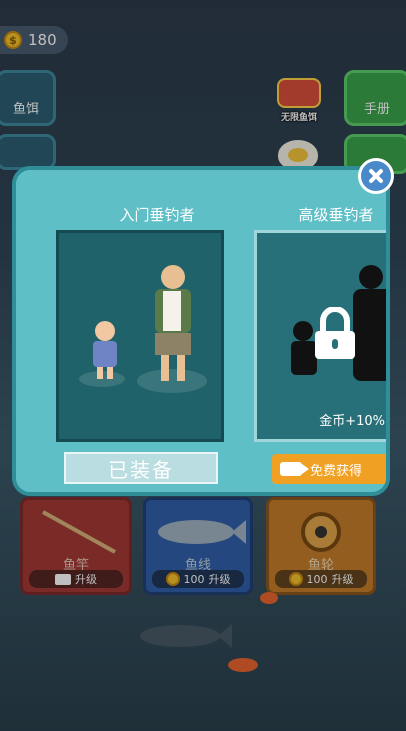  I want to click on equipped-button: 已装备, so click(141, 468).